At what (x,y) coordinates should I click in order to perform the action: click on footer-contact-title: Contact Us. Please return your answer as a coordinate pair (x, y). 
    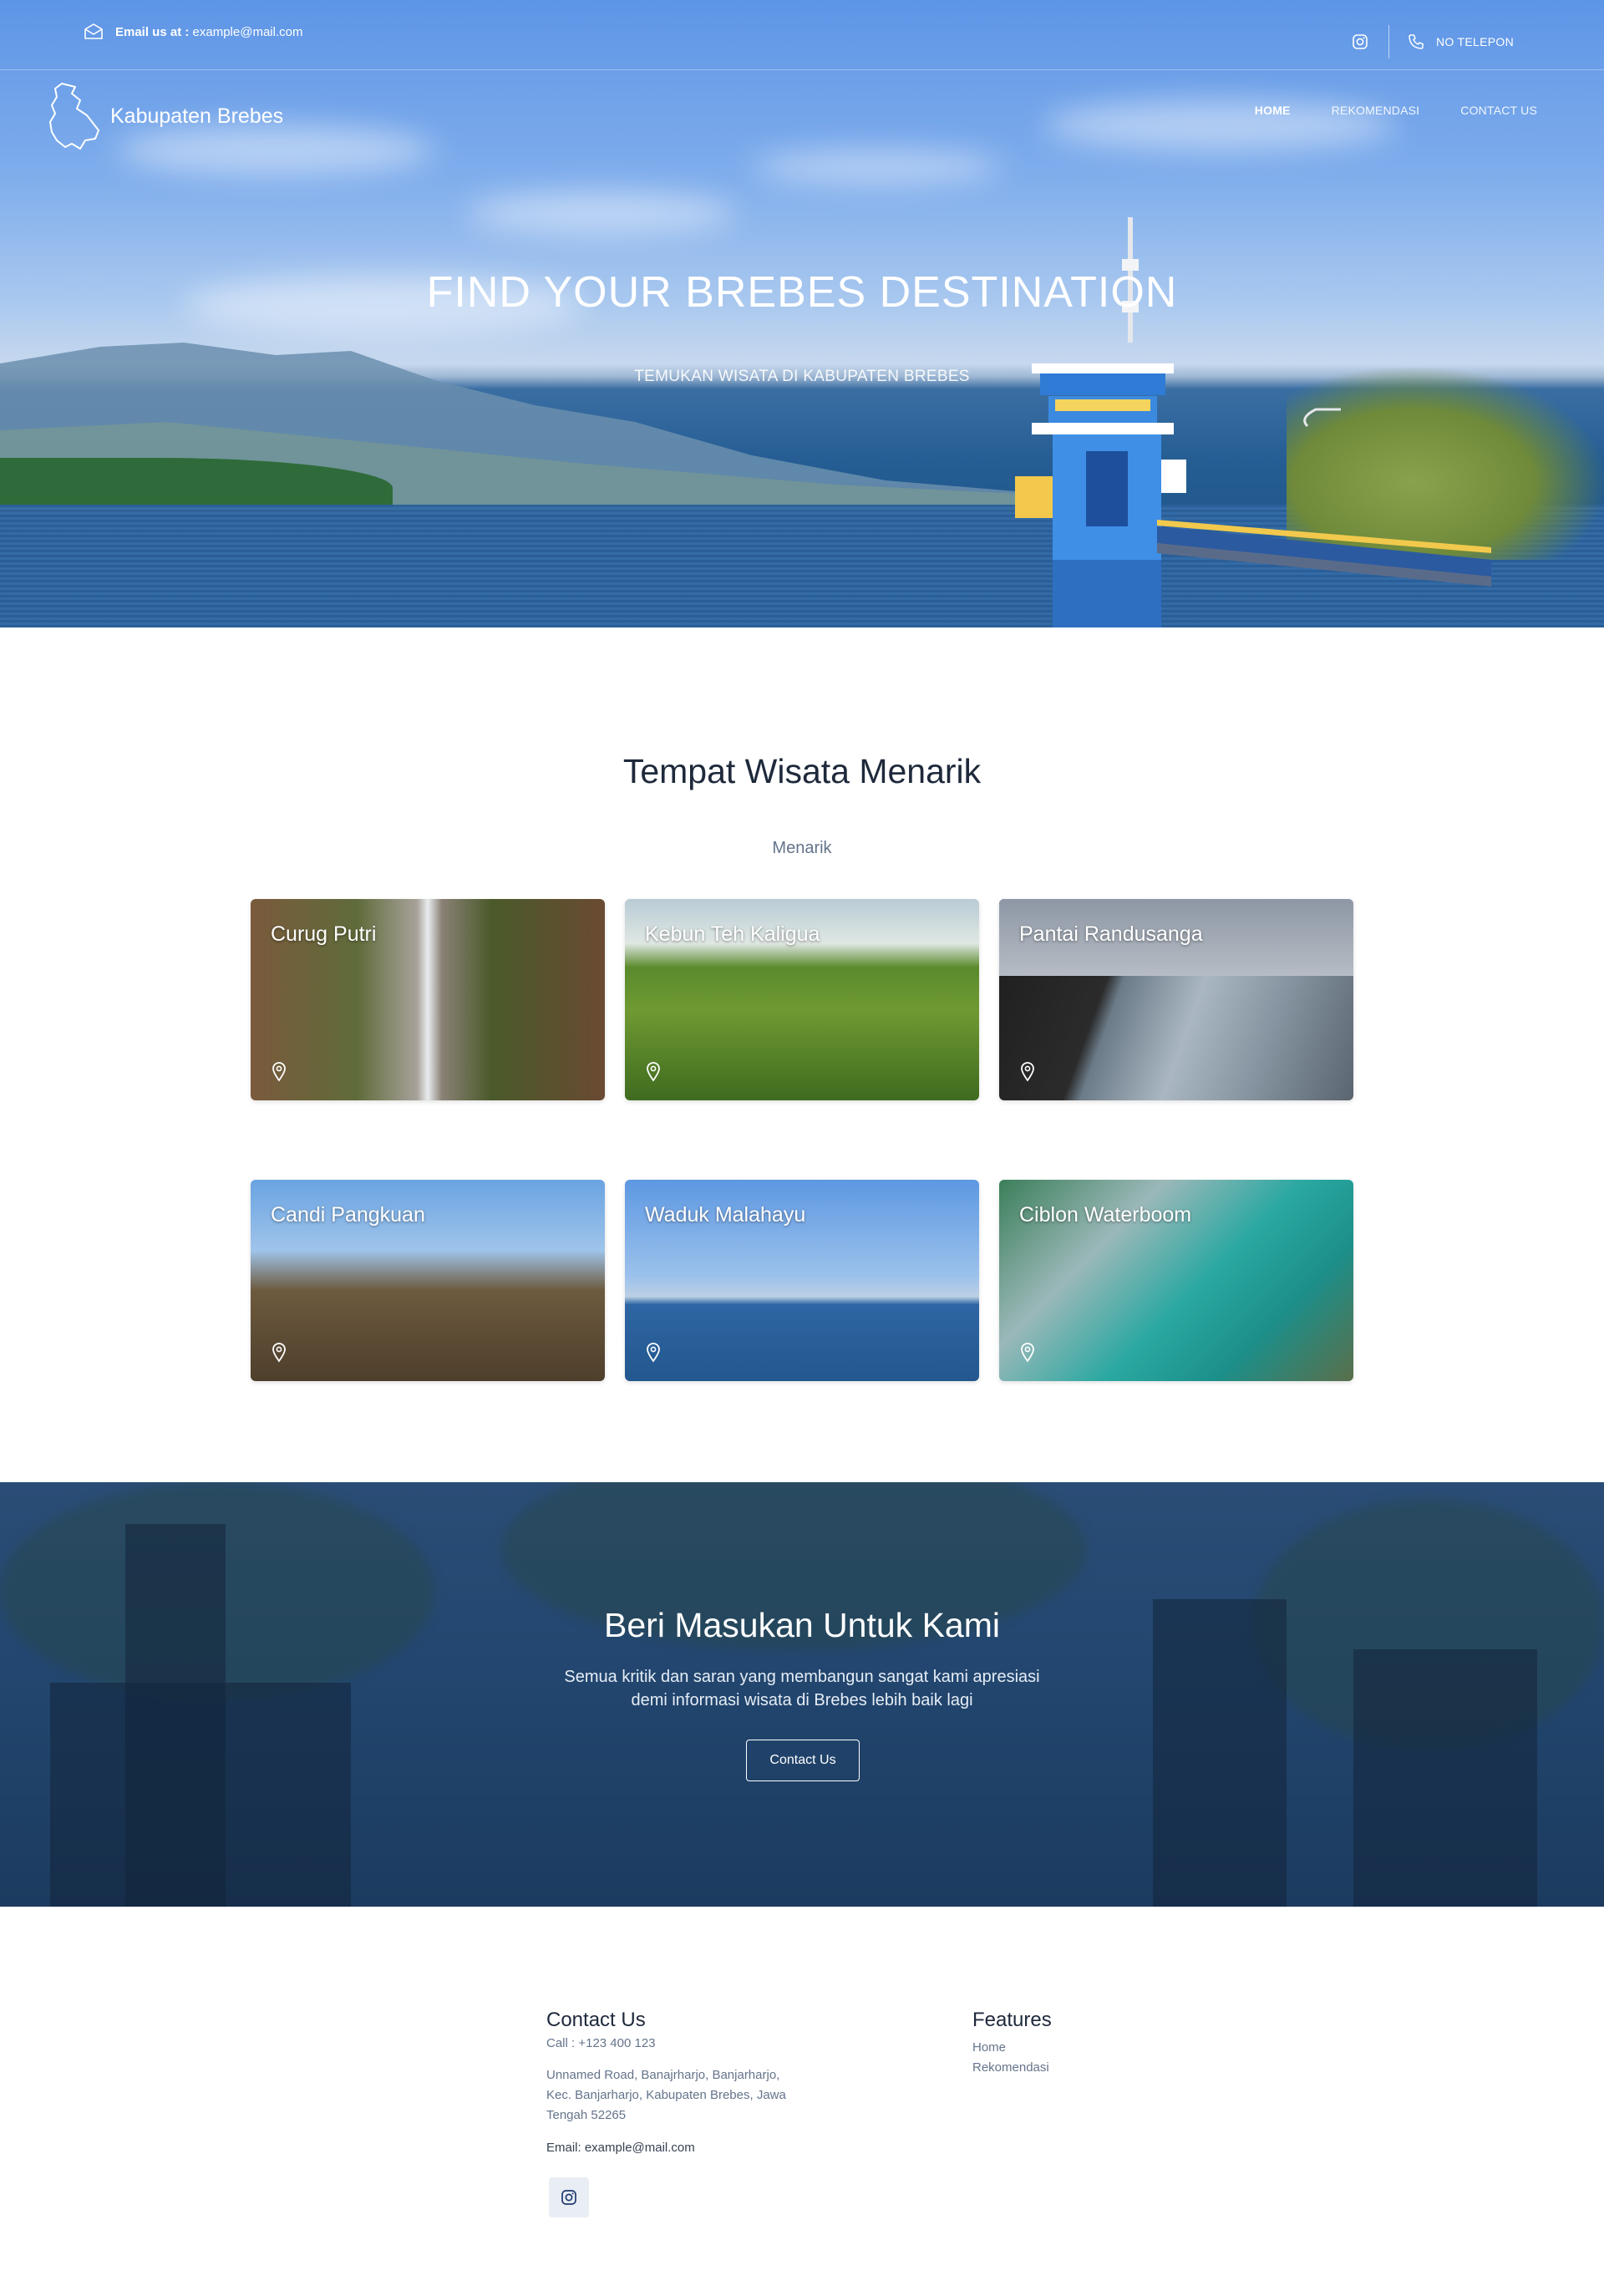
    Looking at the image, I should click on (596, 2020).